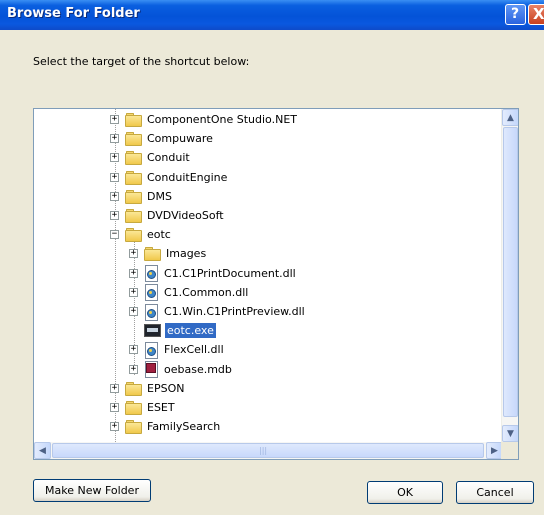 The height and width of the screenshot is (515, 544). What do you see at coordinates (510, 272) in the screenshot?
I see `vertical-scroll-thumb` at bounding box center [510, 272].